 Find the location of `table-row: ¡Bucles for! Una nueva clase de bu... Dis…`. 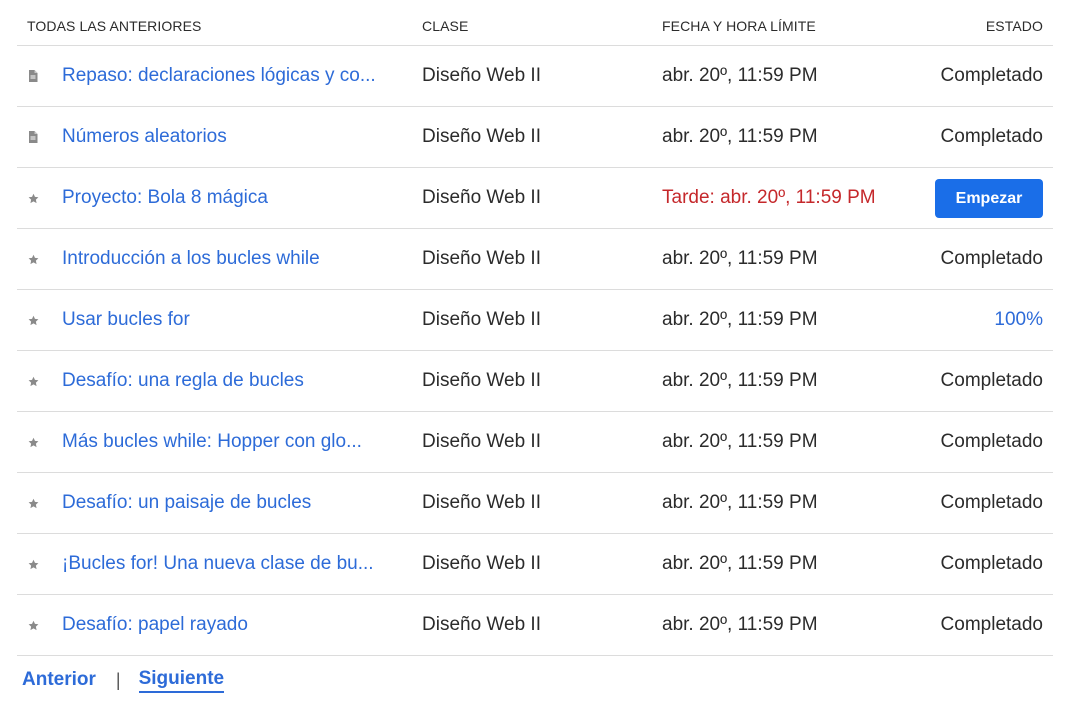

table-row: ¡Bucles for! Una nueva clase de bu... Dis… is located at coordinates (535, 564).